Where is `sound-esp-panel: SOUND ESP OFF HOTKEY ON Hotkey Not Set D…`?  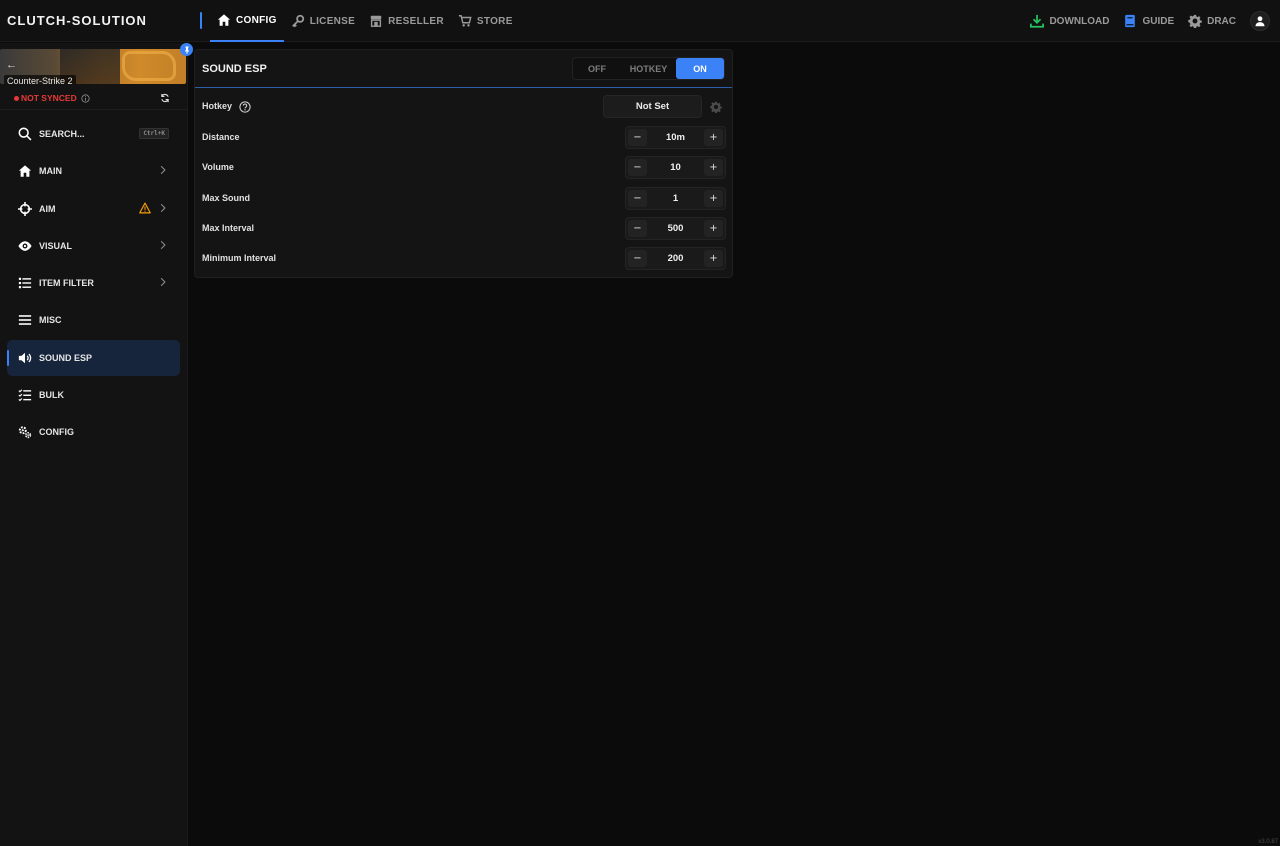 sound-esp-panel: SOUND ESP OFF HOTKEY ON Hotkey Not Set D… is located at coordinates (463, 163).